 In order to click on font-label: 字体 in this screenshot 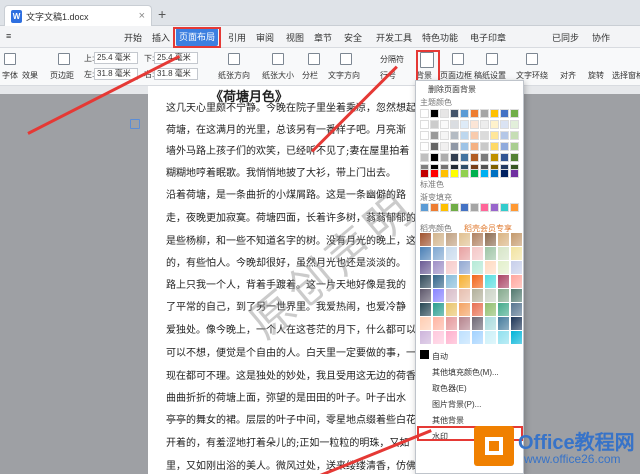, I will do `click(10, 75)`.